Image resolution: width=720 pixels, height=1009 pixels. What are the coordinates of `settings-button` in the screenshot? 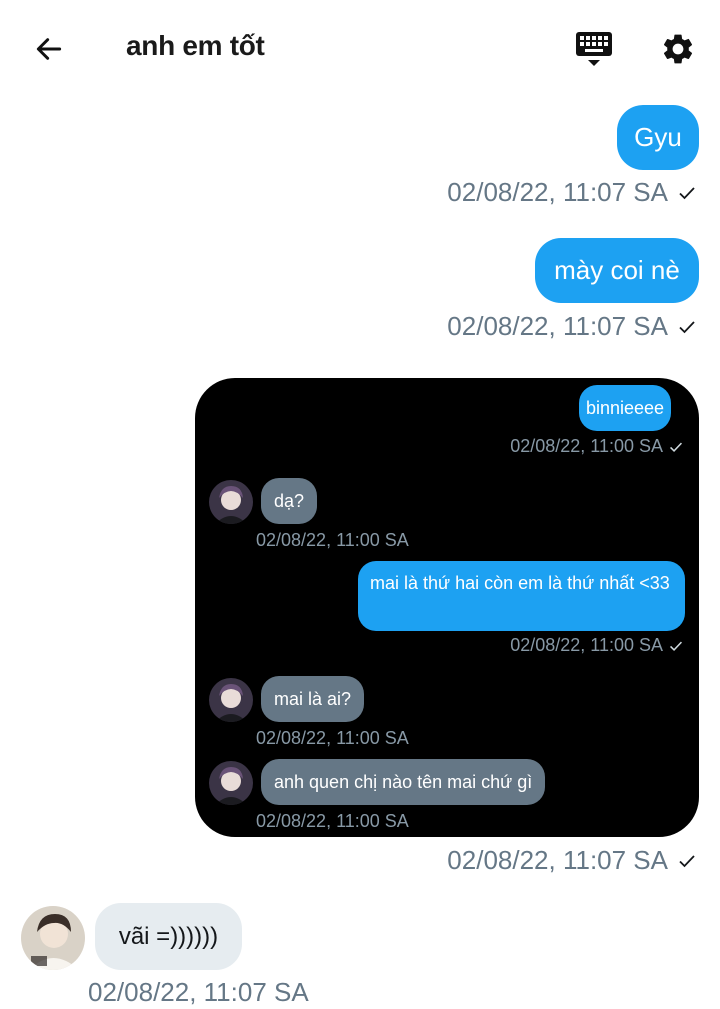 It's located at (678, 49).